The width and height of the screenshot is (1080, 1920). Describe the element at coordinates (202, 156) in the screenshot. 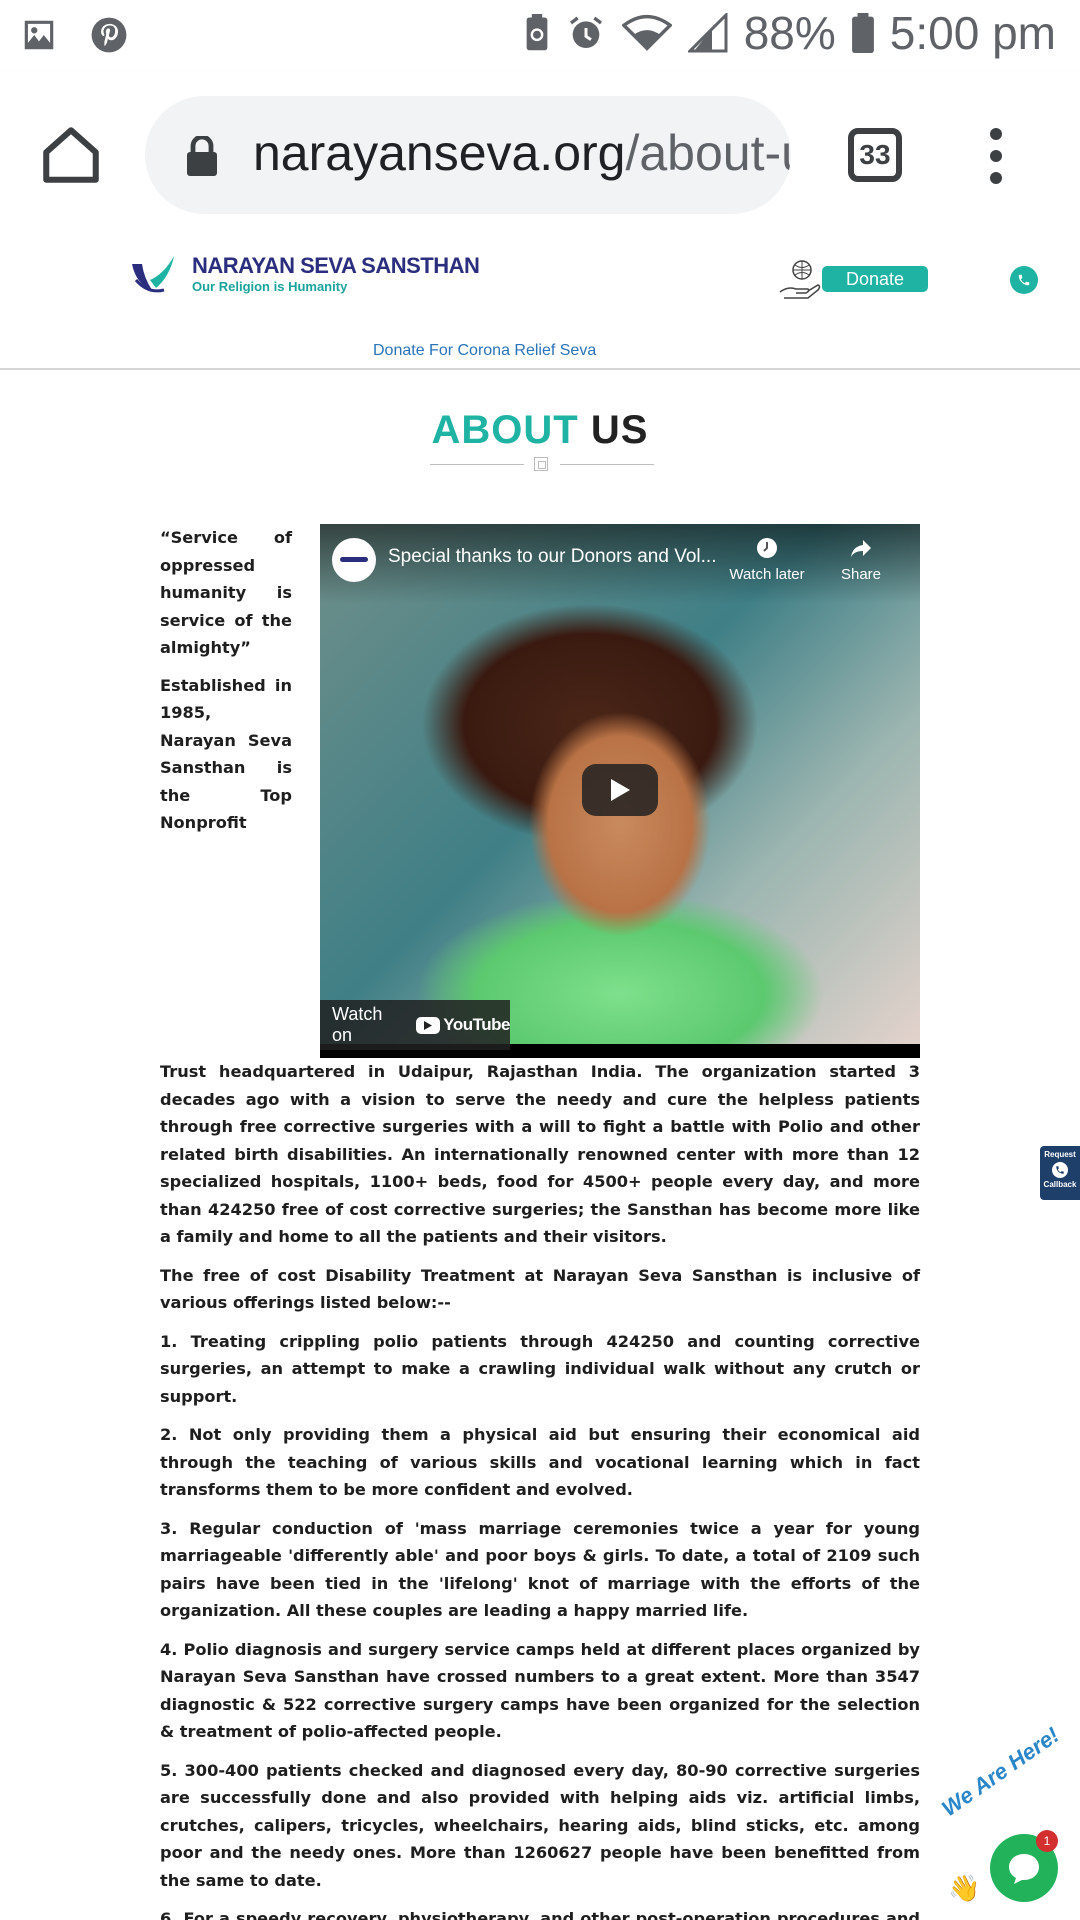

I see `lock-icon` at that location.